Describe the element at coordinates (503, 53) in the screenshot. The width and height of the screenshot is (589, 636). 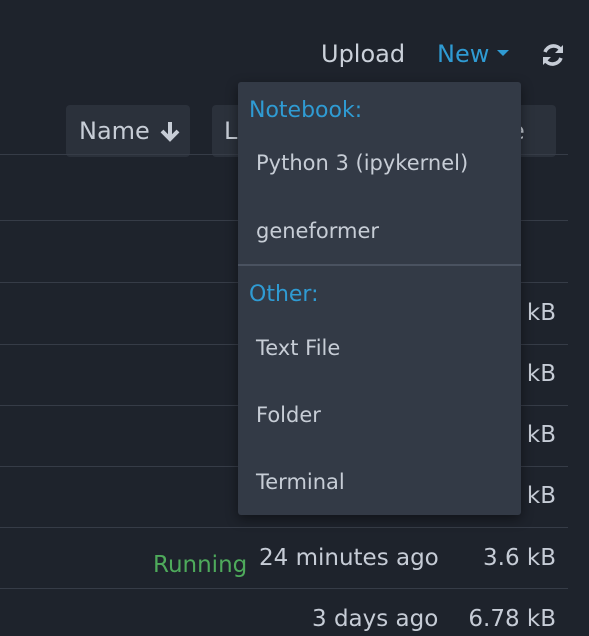
I see `caret-down-icon` at that location.